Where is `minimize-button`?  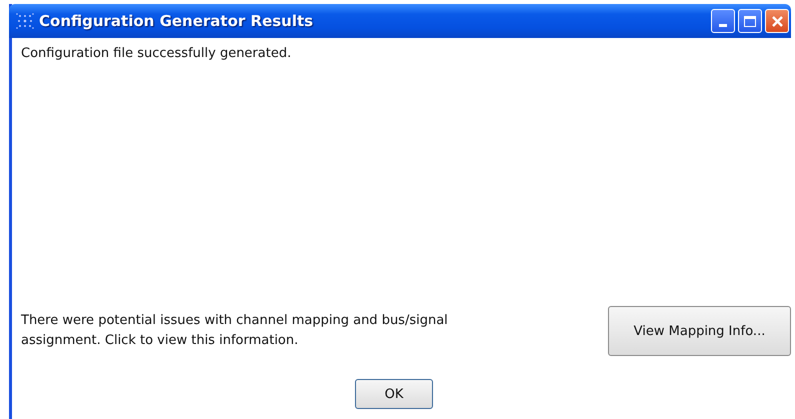
minimize-button is located at coordinates (723, 21).